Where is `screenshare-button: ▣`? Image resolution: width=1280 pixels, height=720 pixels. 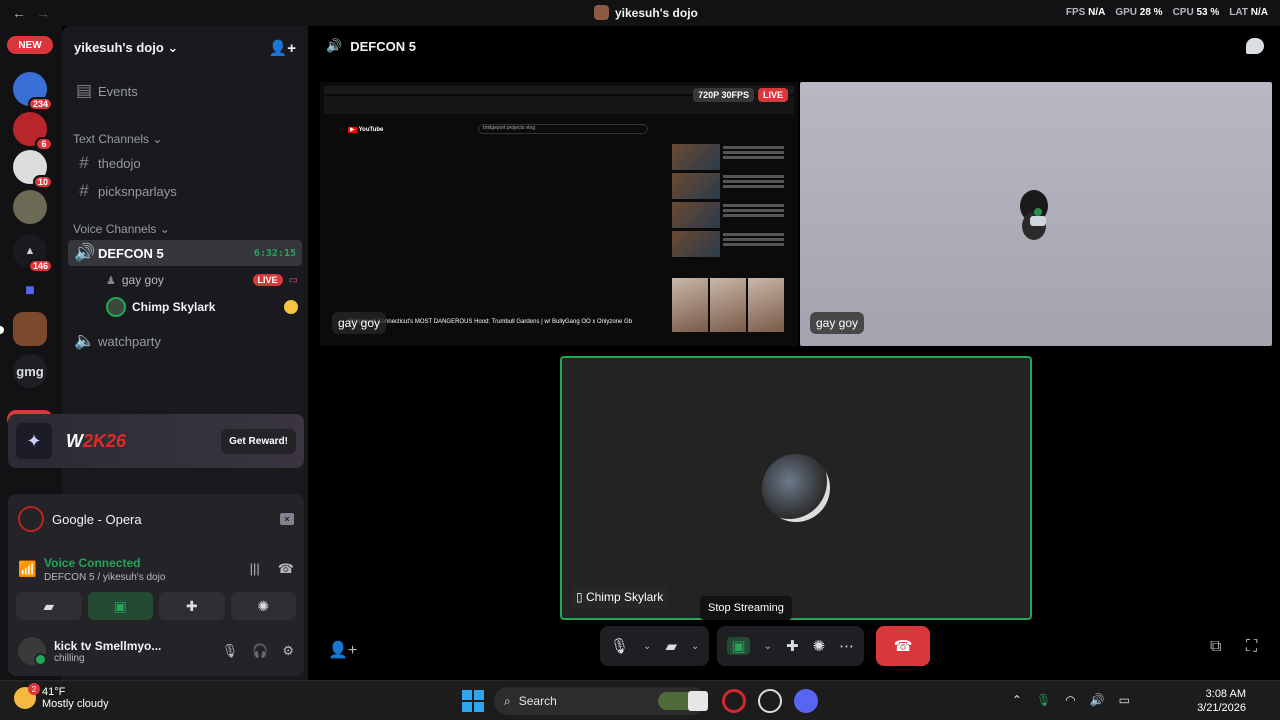
screenshare-button: ▣ is located at coordinates (120, 606).